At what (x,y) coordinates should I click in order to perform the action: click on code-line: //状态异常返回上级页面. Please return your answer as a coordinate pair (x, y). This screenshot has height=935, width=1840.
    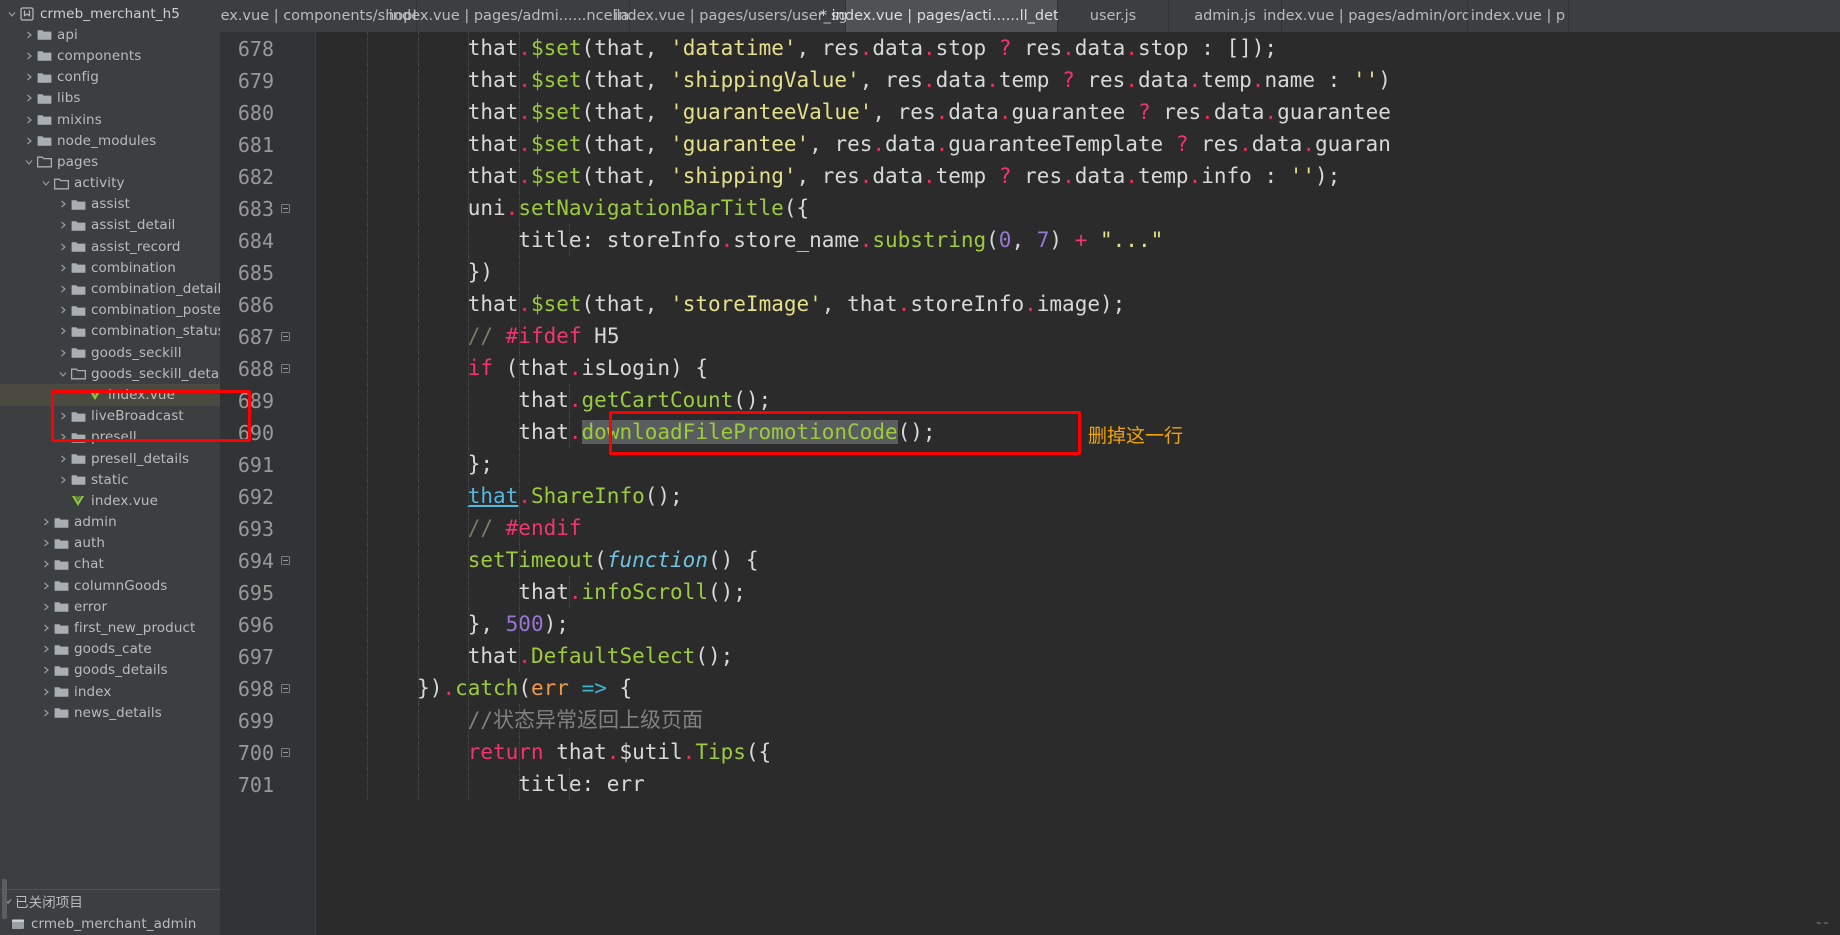
    Looking at the image, I should click on (1078, 720).